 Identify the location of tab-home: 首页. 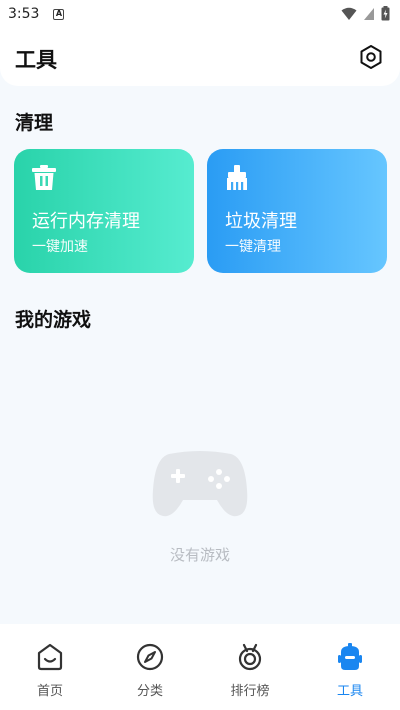
(50, 676).